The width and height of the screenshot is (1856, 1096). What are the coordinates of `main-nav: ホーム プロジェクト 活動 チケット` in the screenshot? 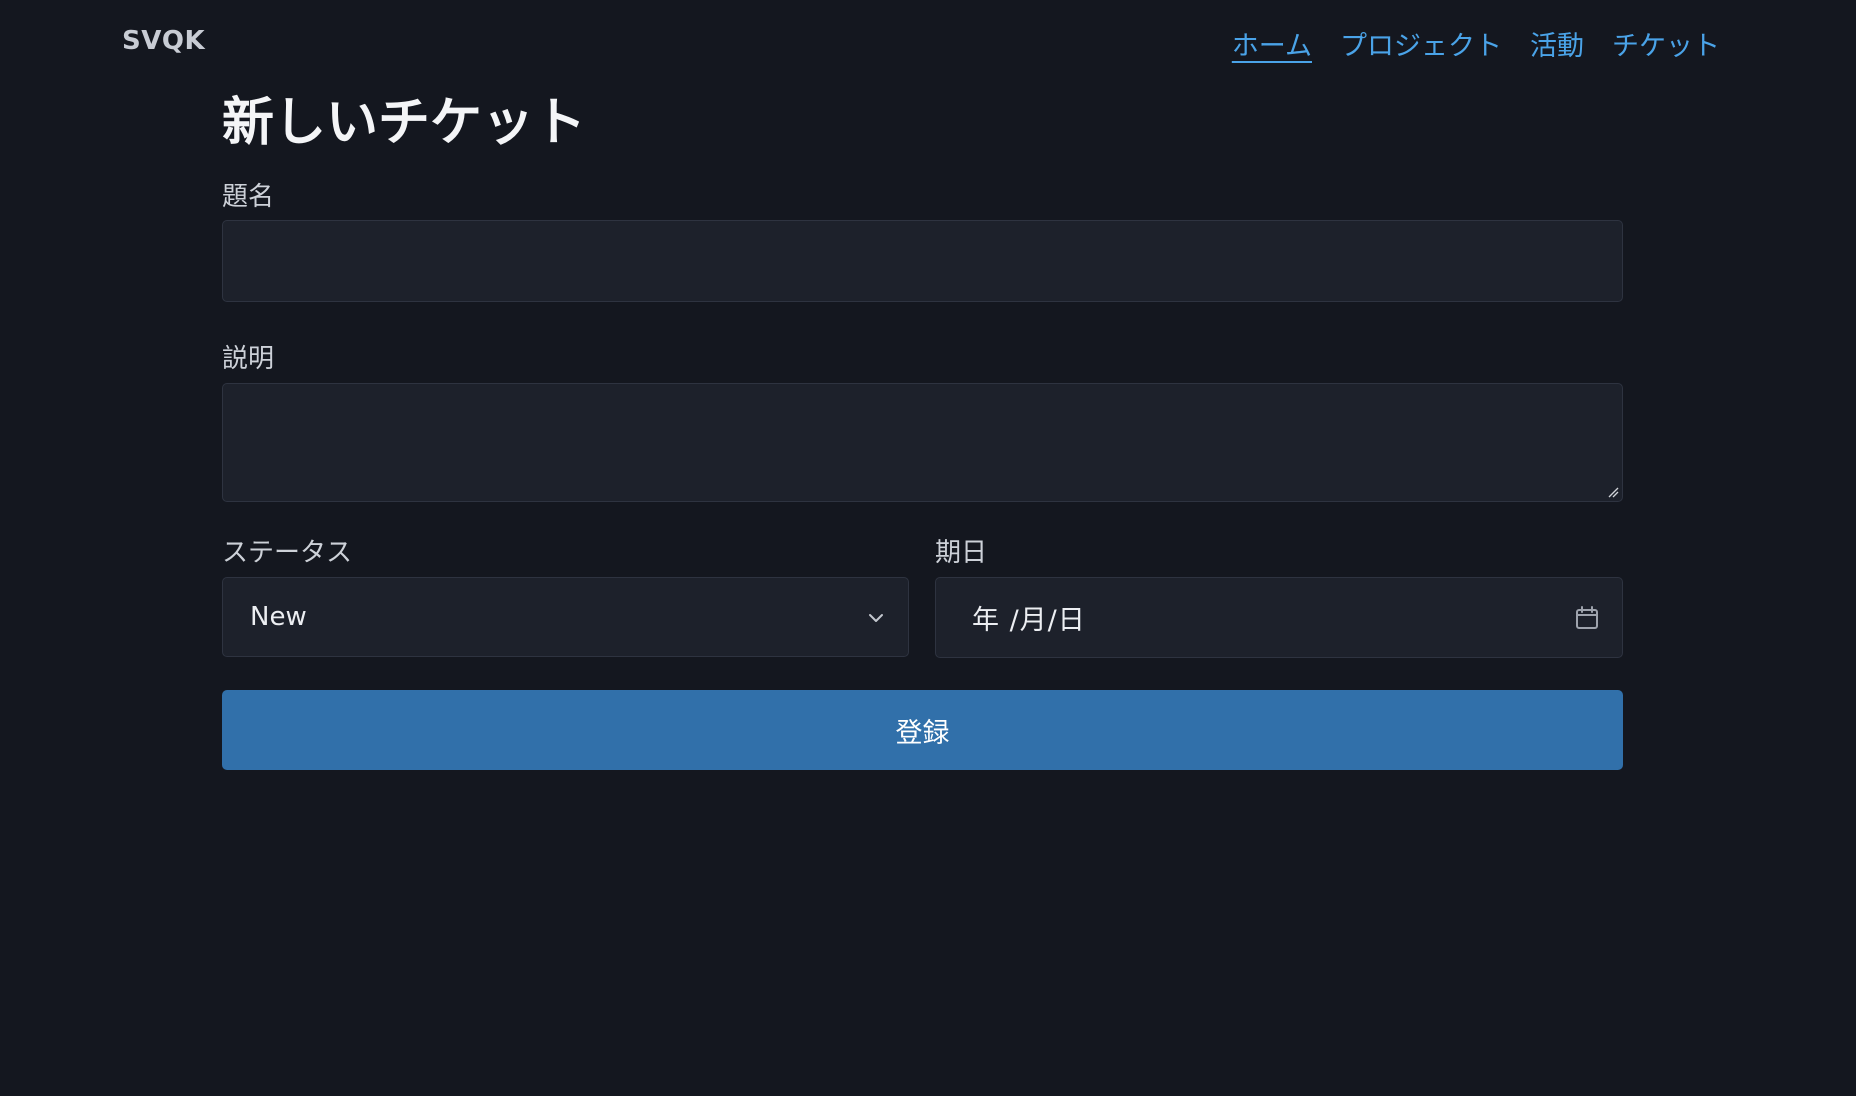 It's located at (1476, 43).